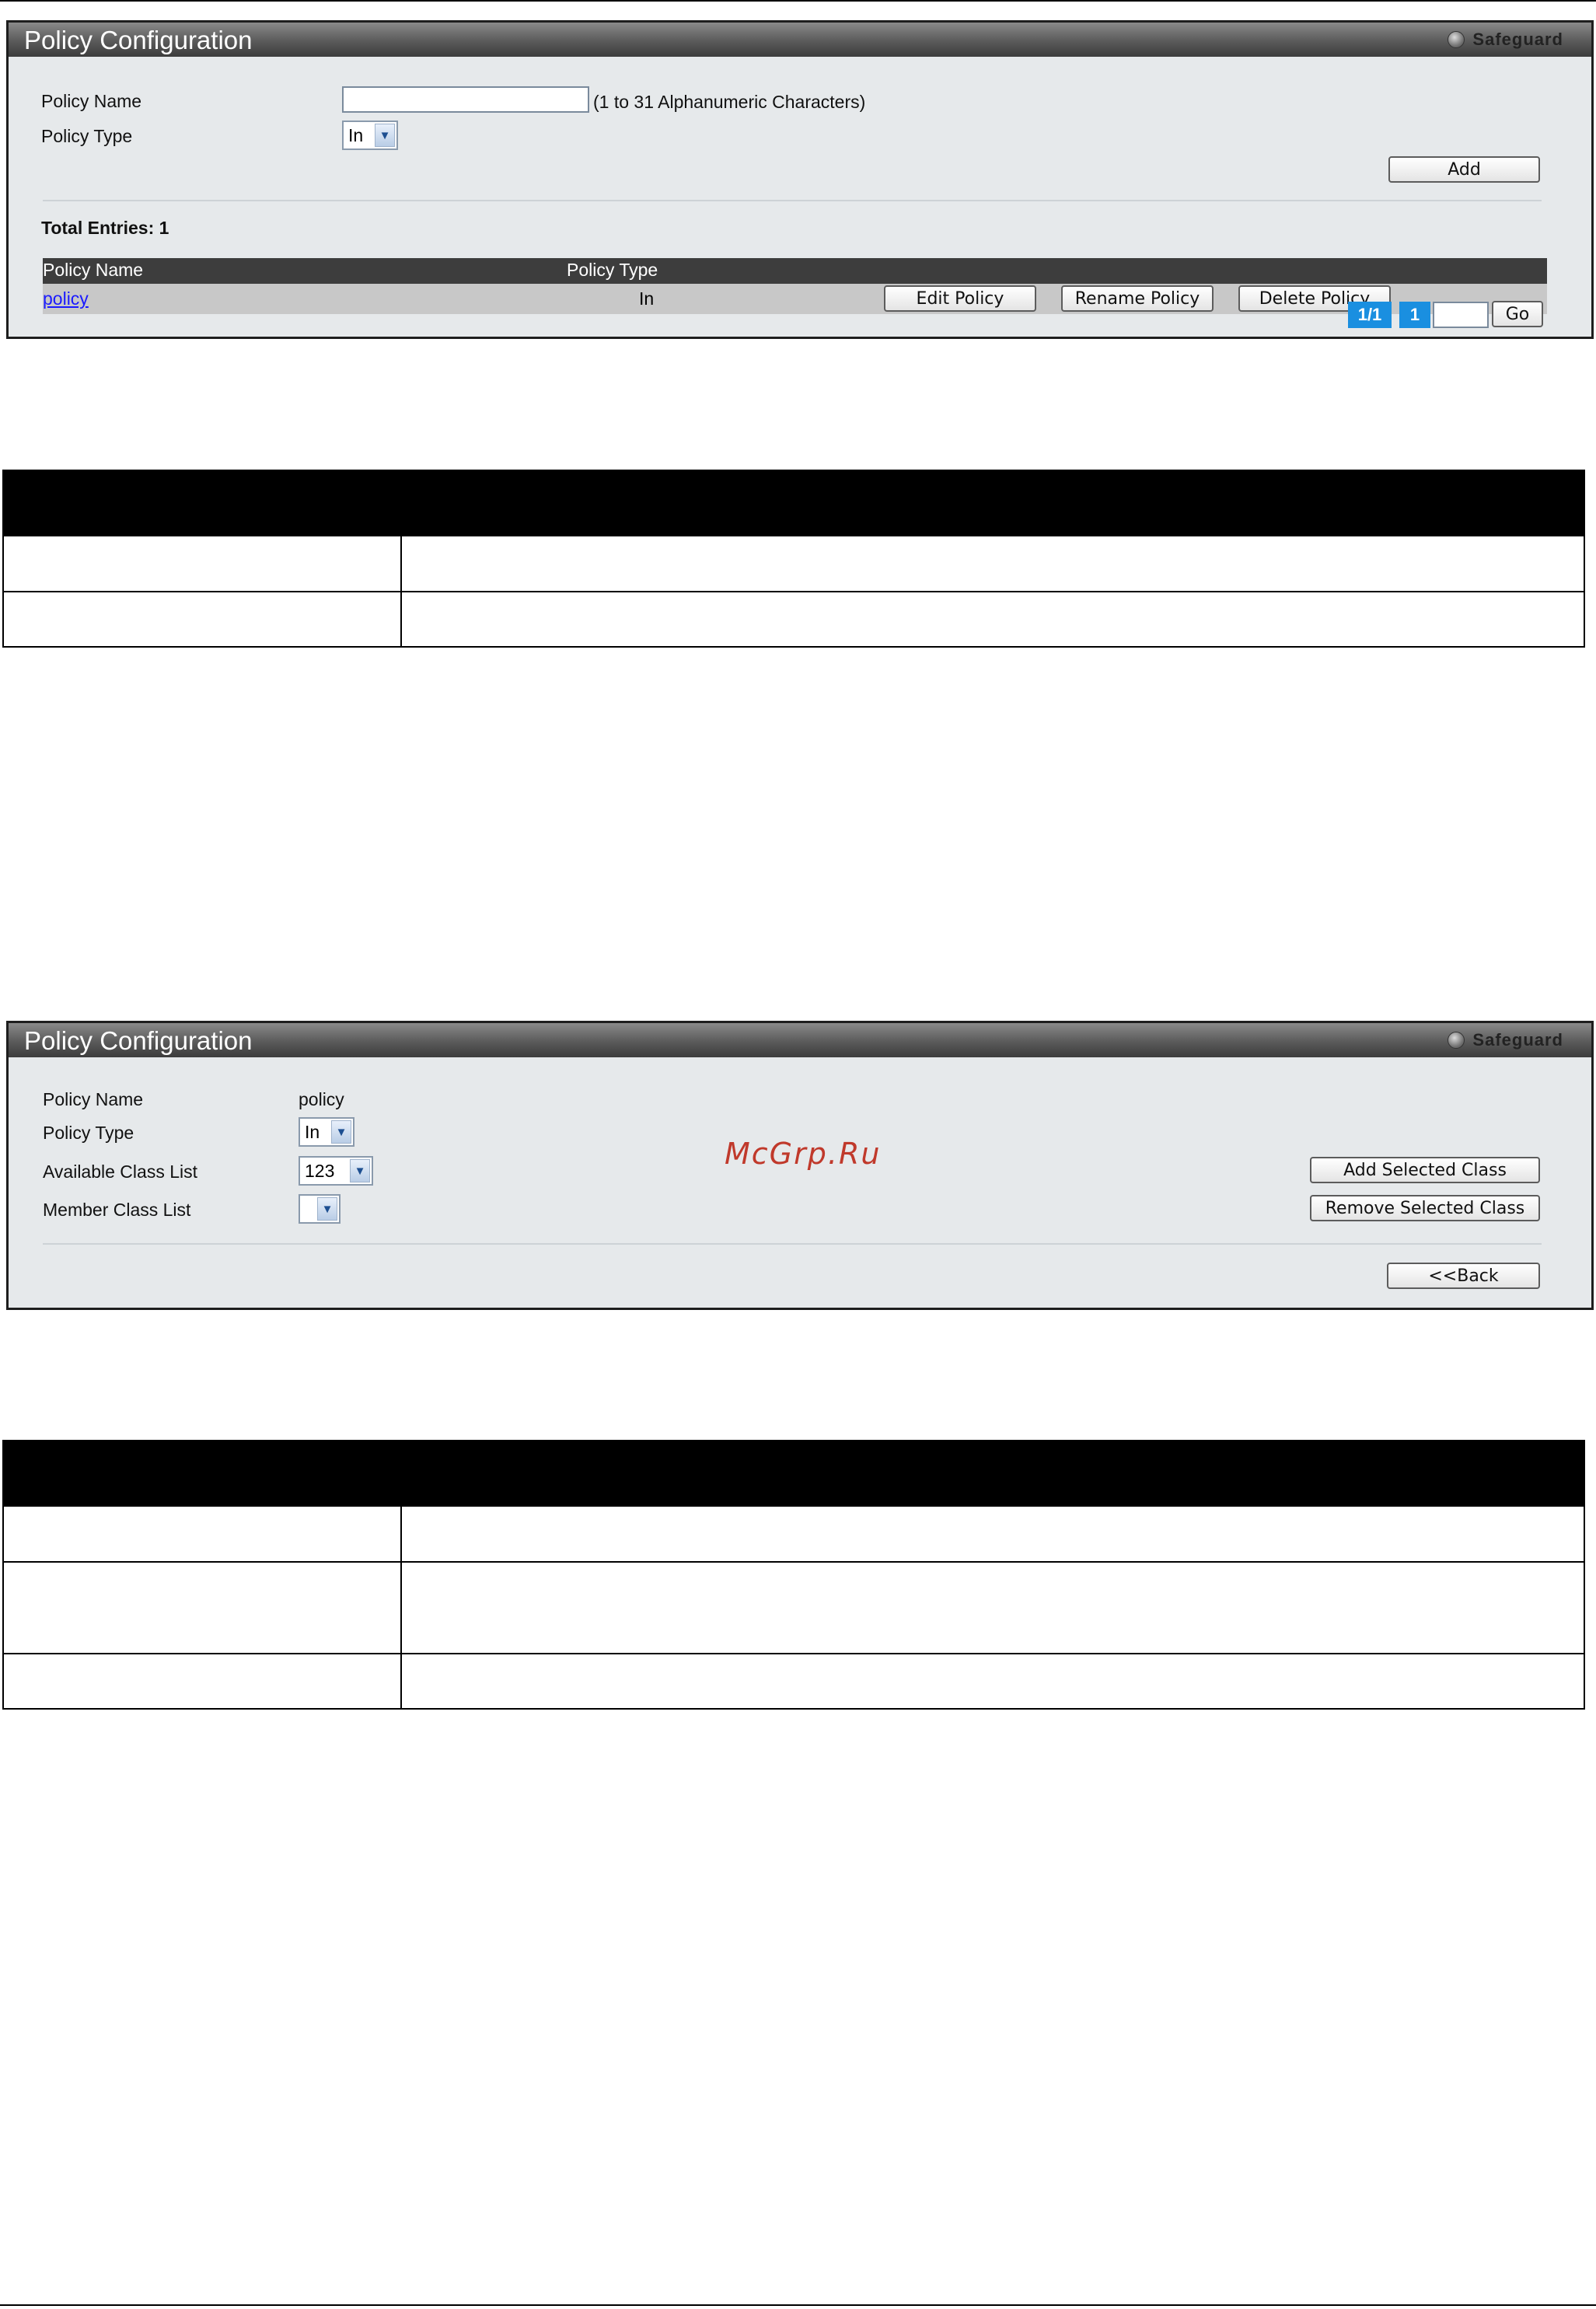 The image size is (1596, 2309). I want to click on top-rule, so click(798, 1).